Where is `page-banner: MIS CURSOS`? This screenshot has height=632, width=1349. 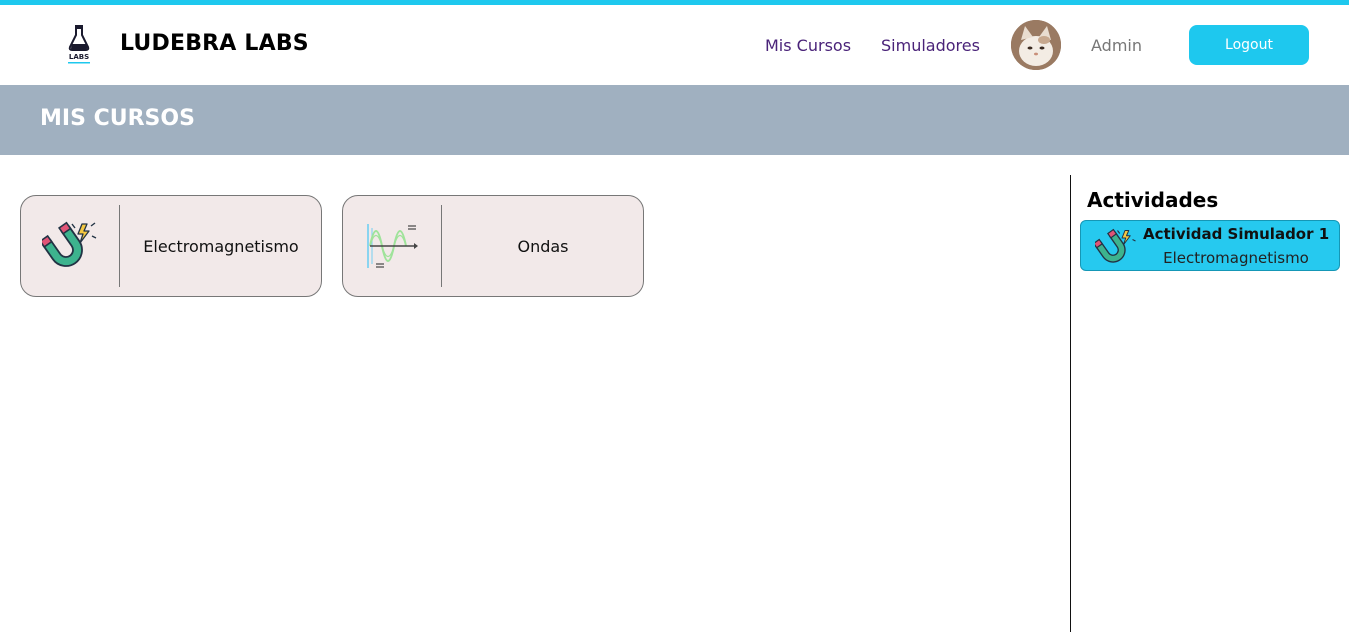
page-banner: MIS CURSOS is located at coordinates (674, 120).